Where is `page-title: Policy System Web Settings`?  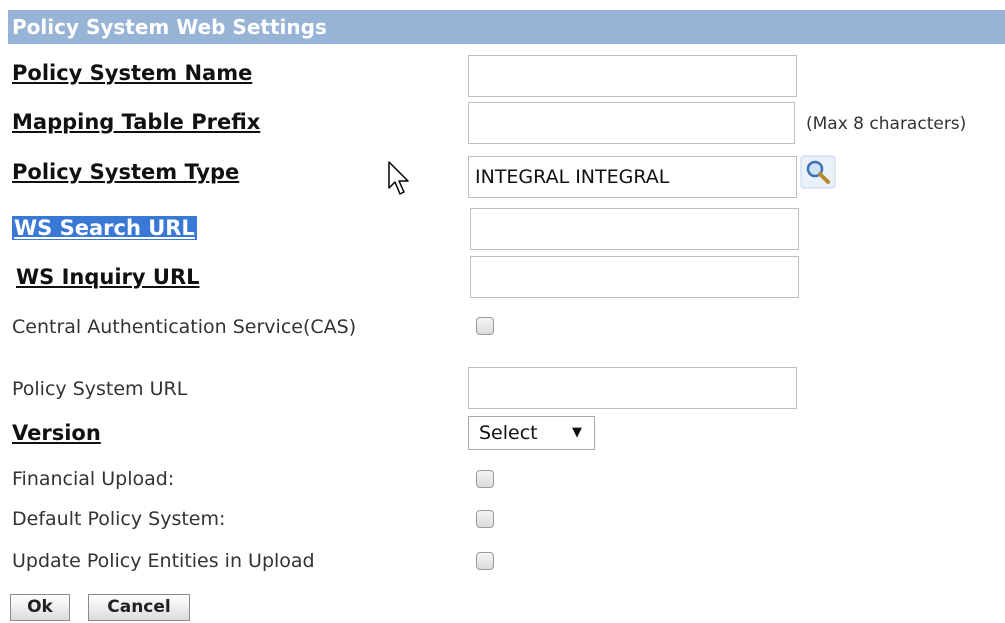 page-title: Policy System Web Settings is located at coordinates (506, 27).